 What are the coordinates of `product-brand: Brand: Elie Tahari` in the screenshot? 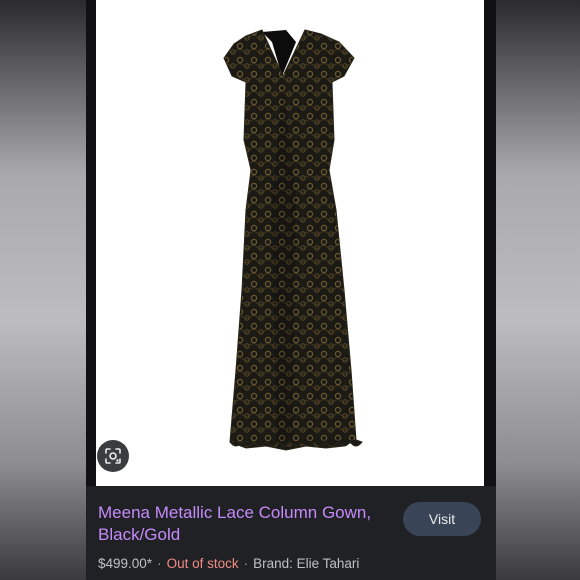 It's located at (306, 563).